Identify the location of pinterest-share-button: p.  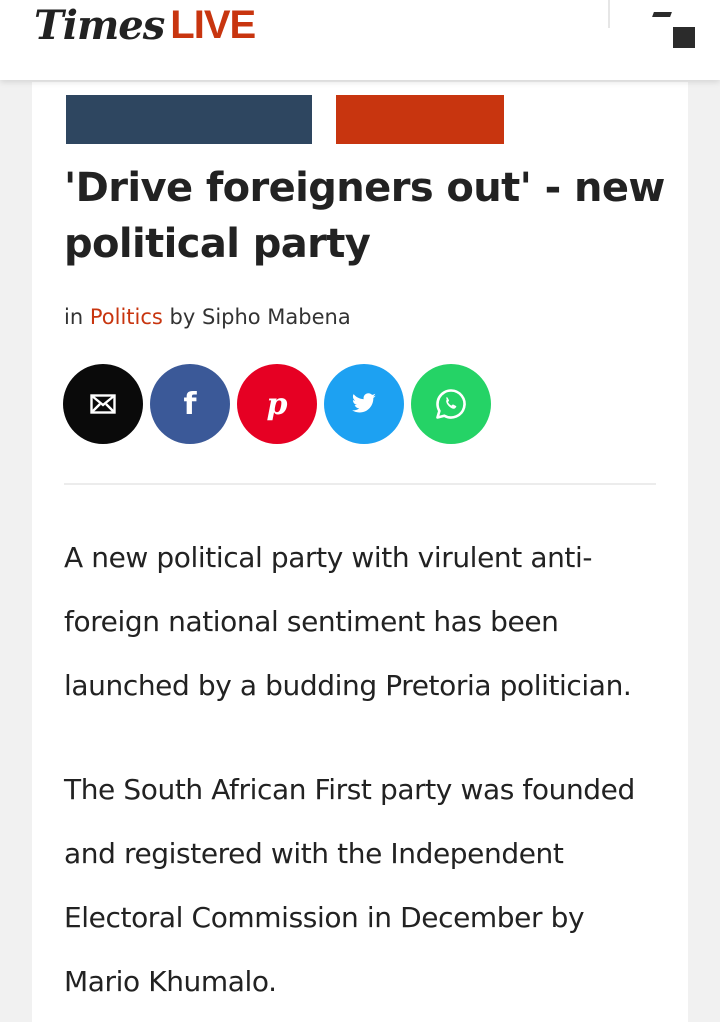
(277, 404).